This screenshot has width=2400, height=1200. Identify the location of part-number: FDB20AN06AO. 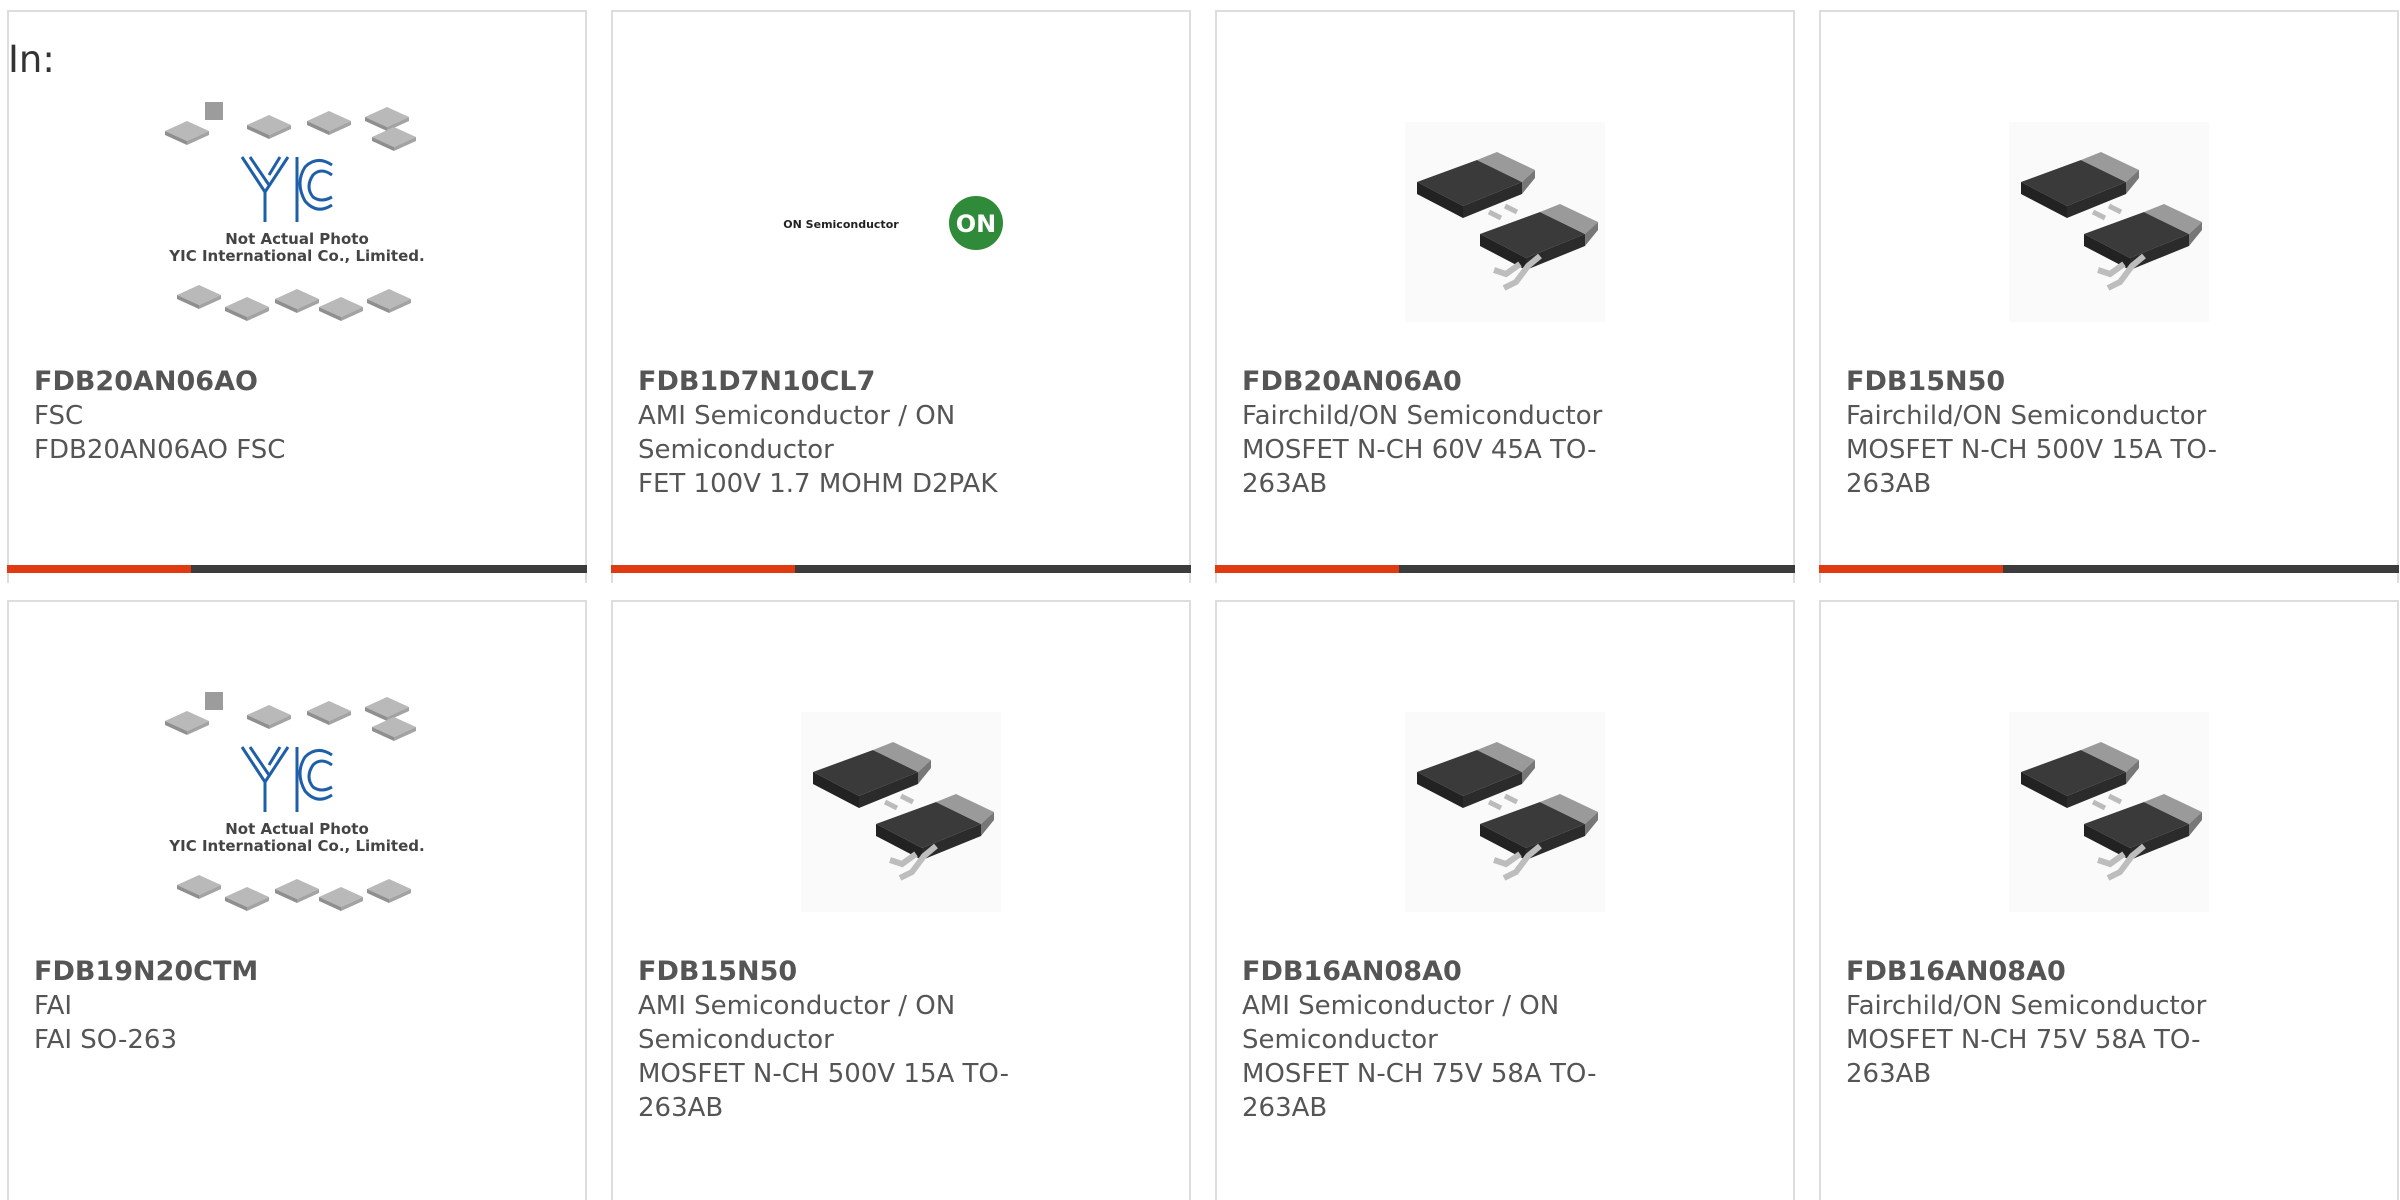
(146, 381).